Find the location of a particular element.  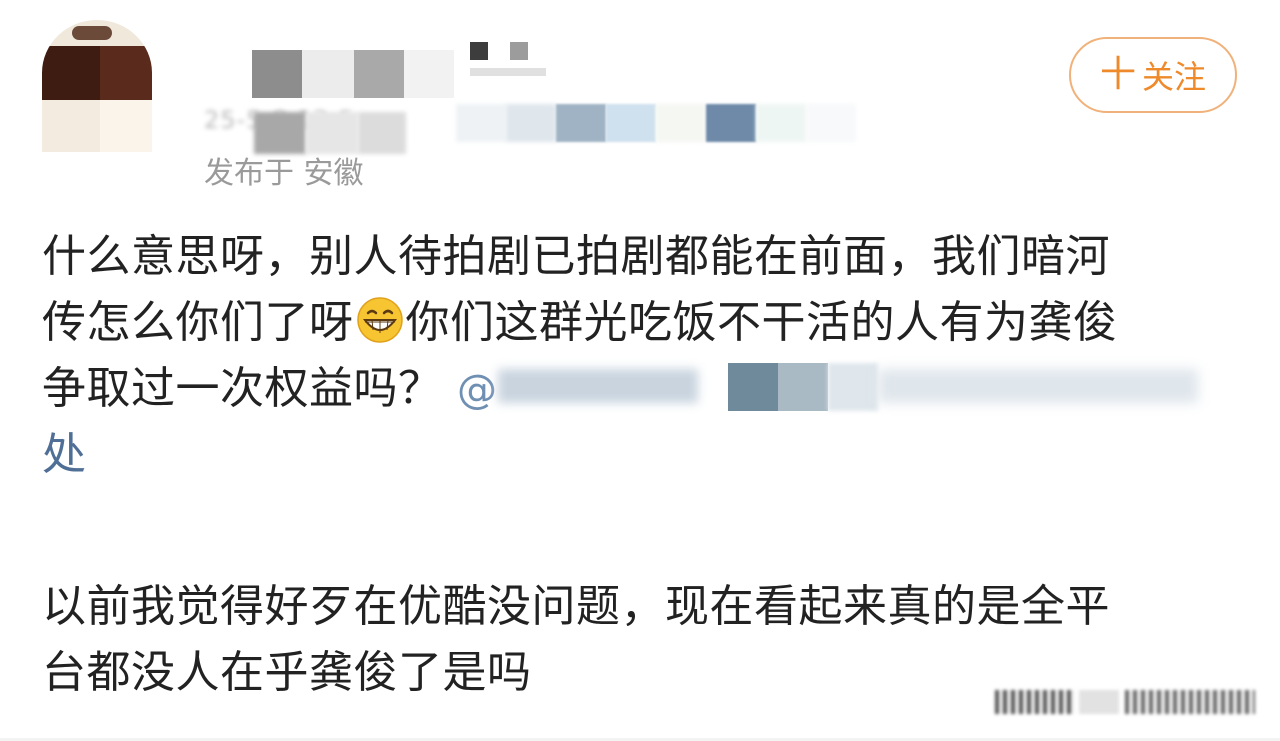

post-line: 传怎么你们了呀 你们这群光吃饭不干活的人有为龚俊 is located at coordinates (630, 323).